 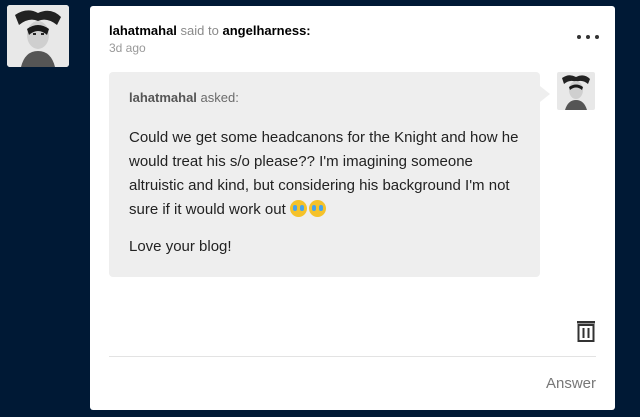 What do you see at coordinates (180, 246) in the screenshot?
I see `ask-closing: Love your blog!` at bounding box center [180, 246].